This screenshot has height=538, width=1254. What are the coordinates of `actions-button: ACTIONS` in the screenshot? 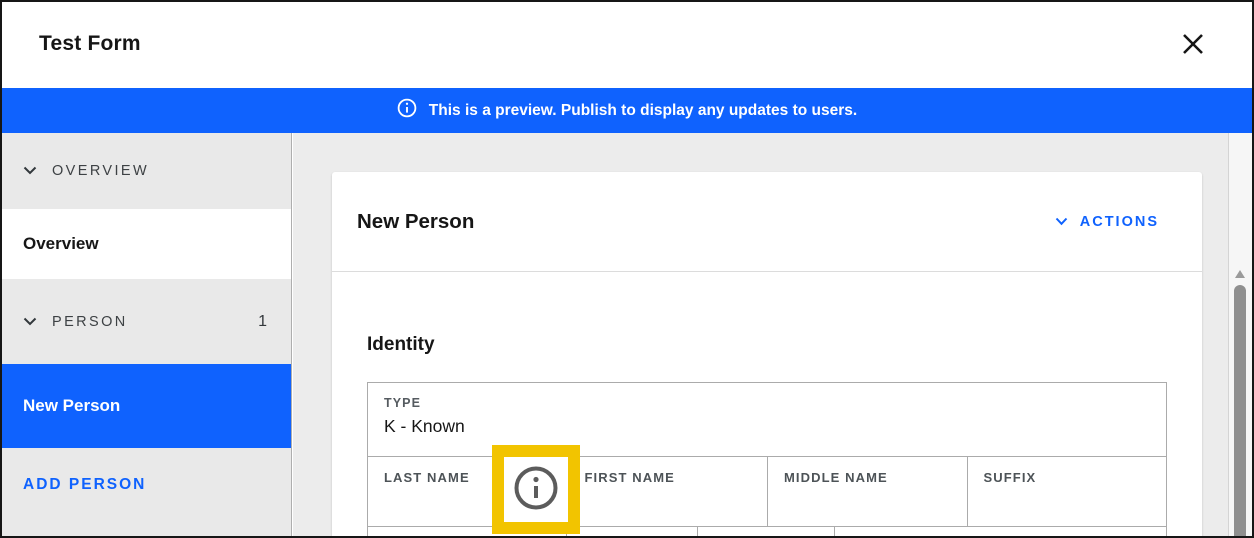 It's located at (1107, 222).